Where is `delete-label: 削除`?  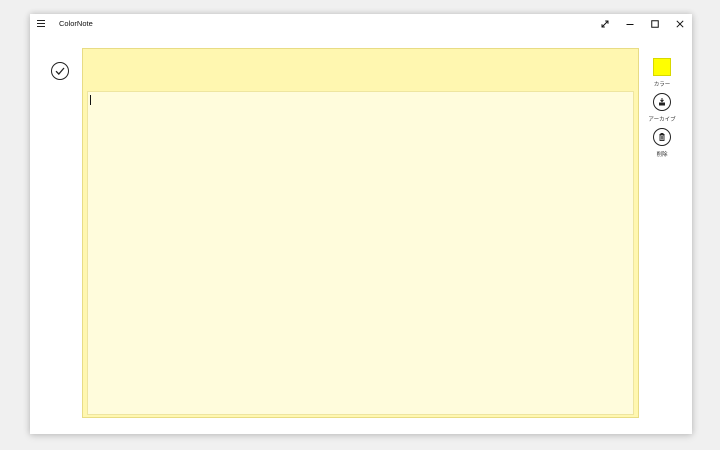
delete-label: 削除 is located at coordinates (662, 155).